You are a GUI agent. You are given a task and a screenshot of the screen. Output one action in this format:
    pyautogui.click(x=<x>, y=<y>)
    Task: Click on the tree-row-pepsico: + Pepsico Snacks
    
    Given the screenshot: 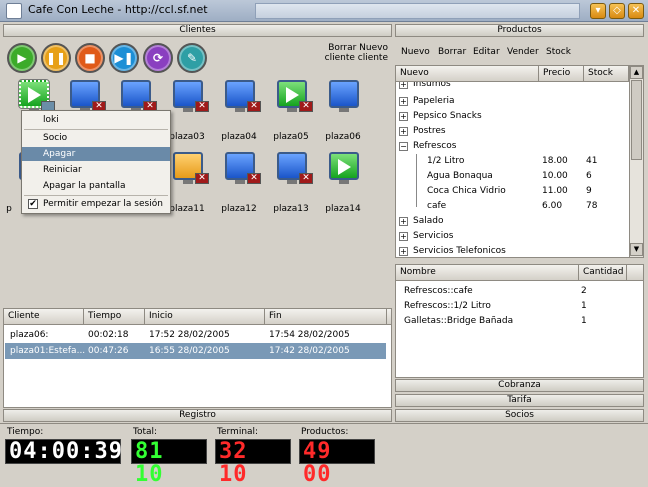 What is the action you would take?
    pyautogui.click(x=511, y=116)
    